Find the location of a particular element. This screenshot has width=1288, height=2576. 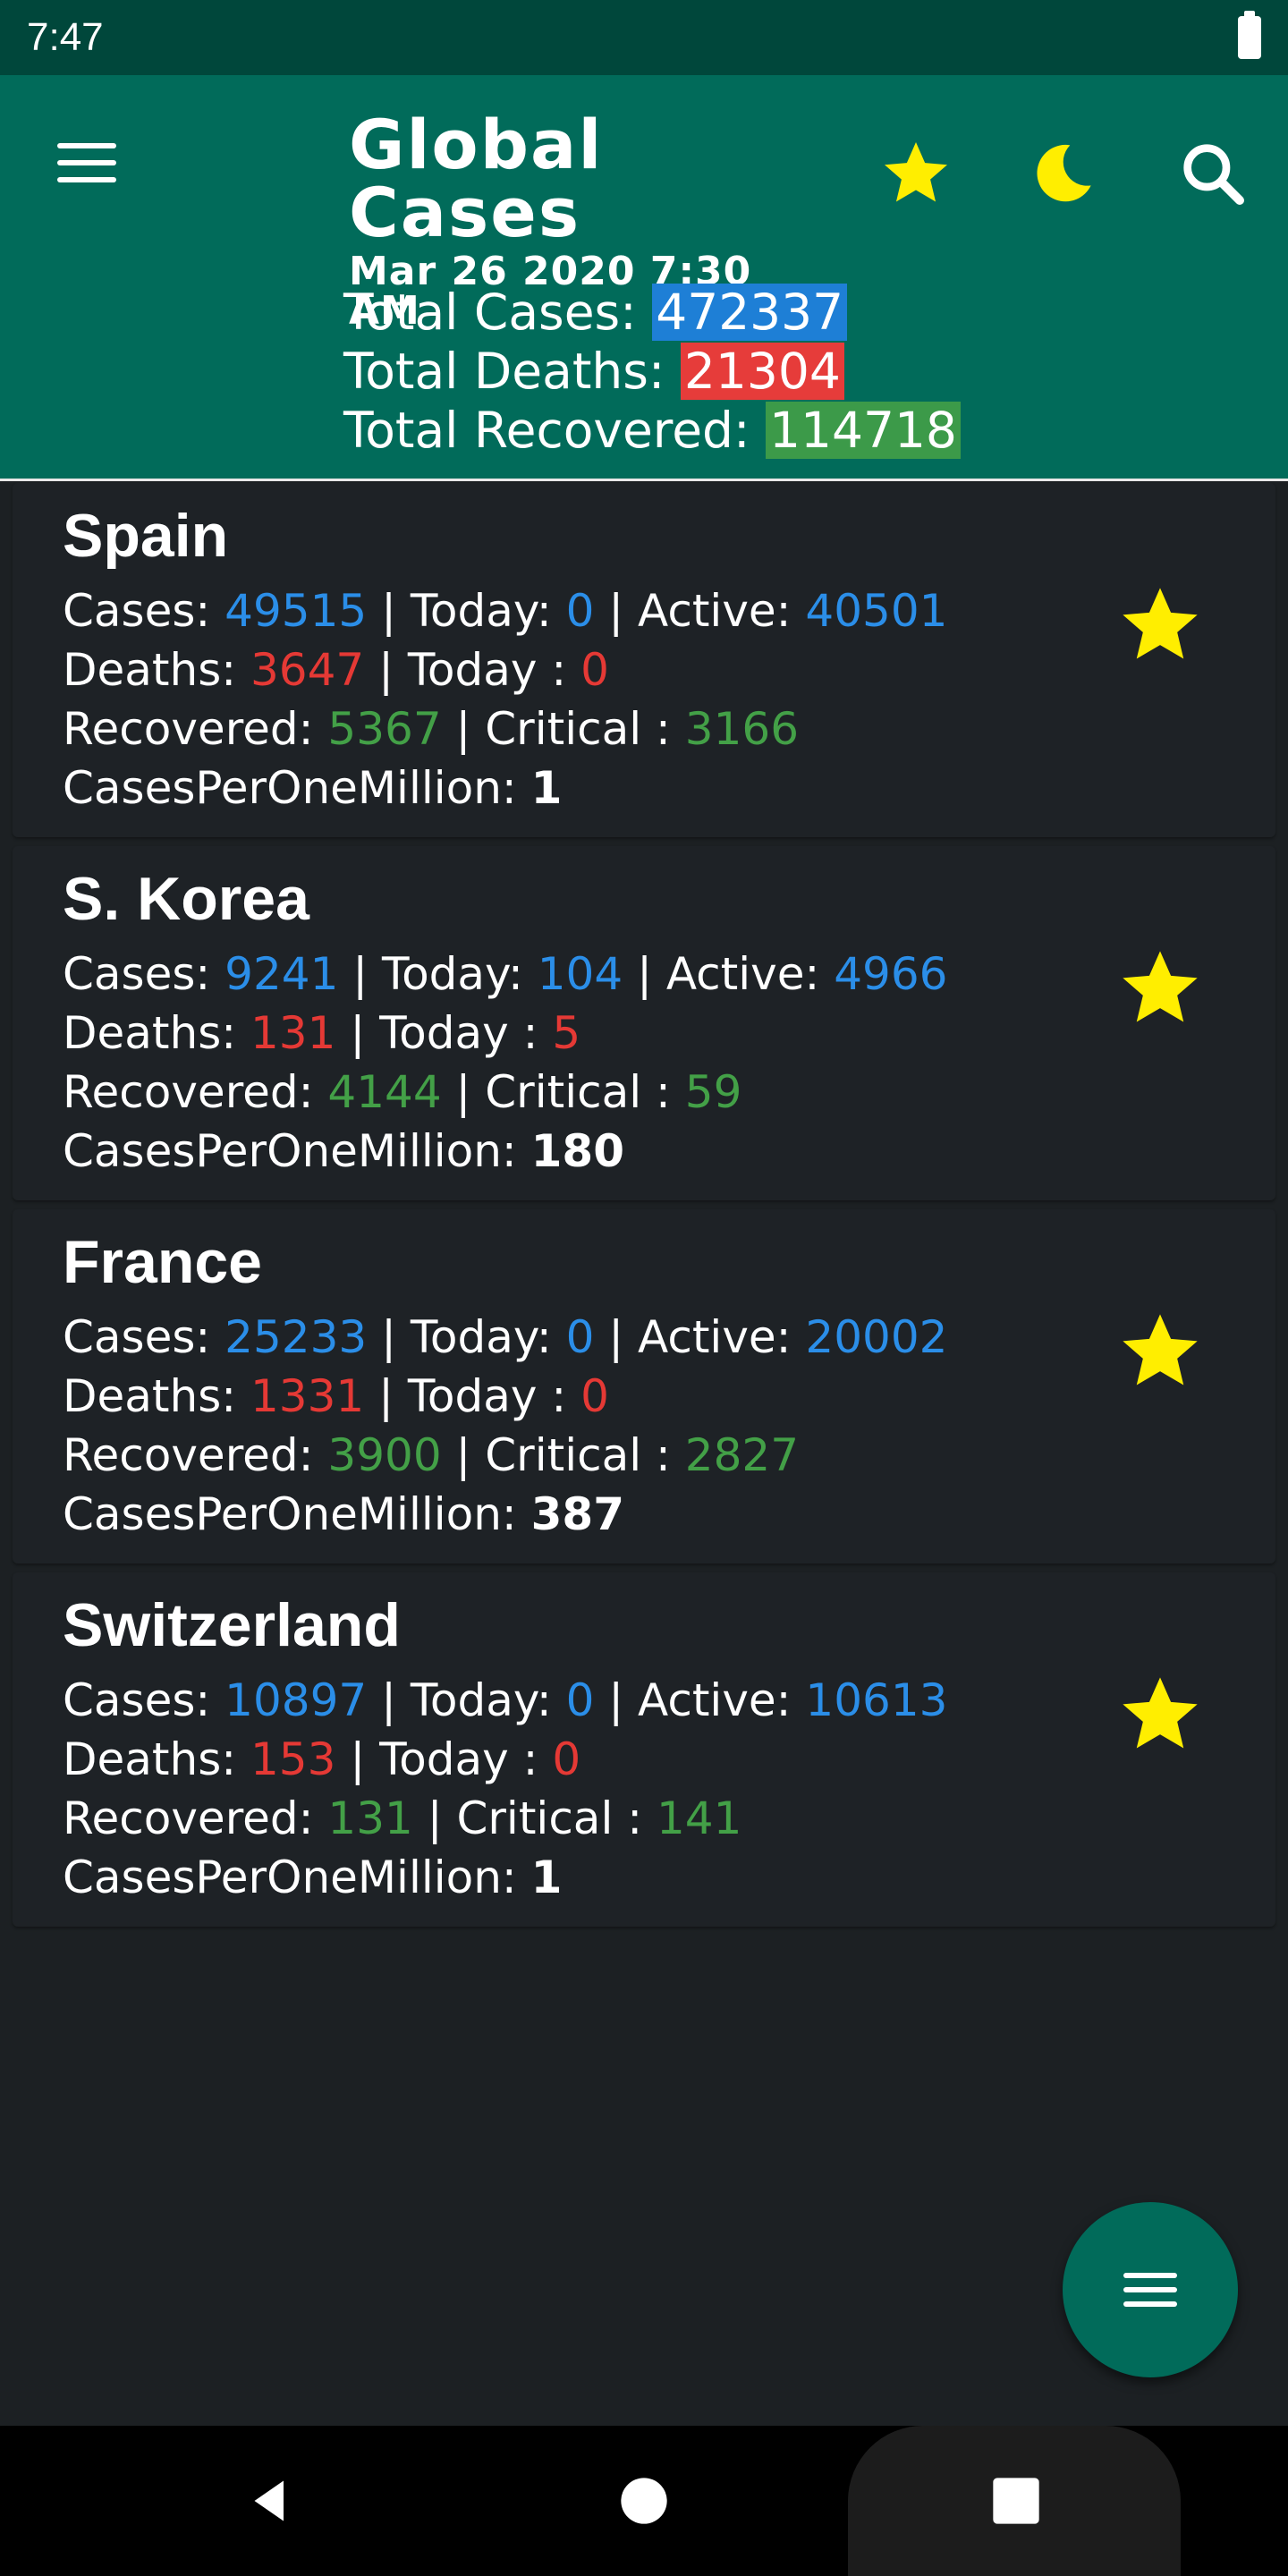

cases-value: 10897 is located at coordinates (296, 1700).